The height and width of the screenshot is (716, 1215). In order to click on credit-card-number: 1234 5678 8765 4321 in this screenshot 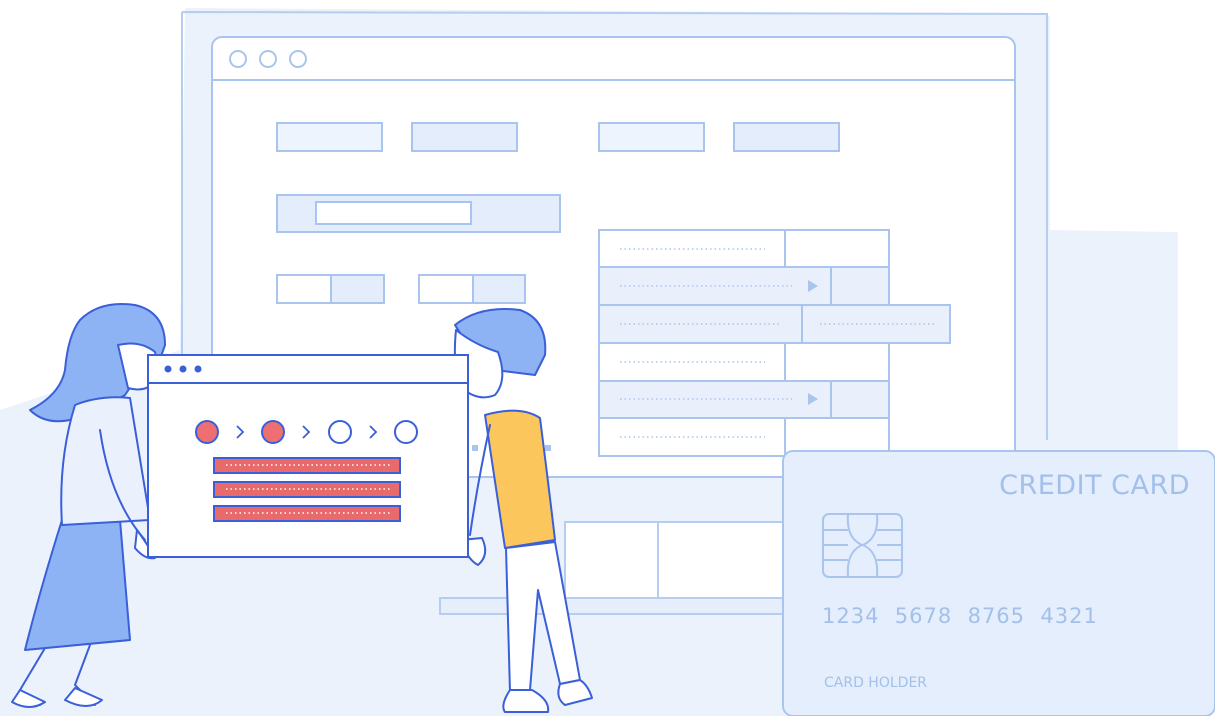, I will do `click(960, 616)`.